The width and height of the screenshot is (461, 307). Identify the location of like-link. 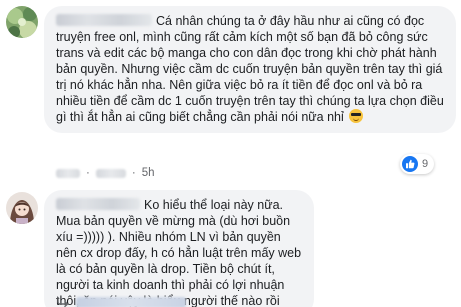
(68, 173).